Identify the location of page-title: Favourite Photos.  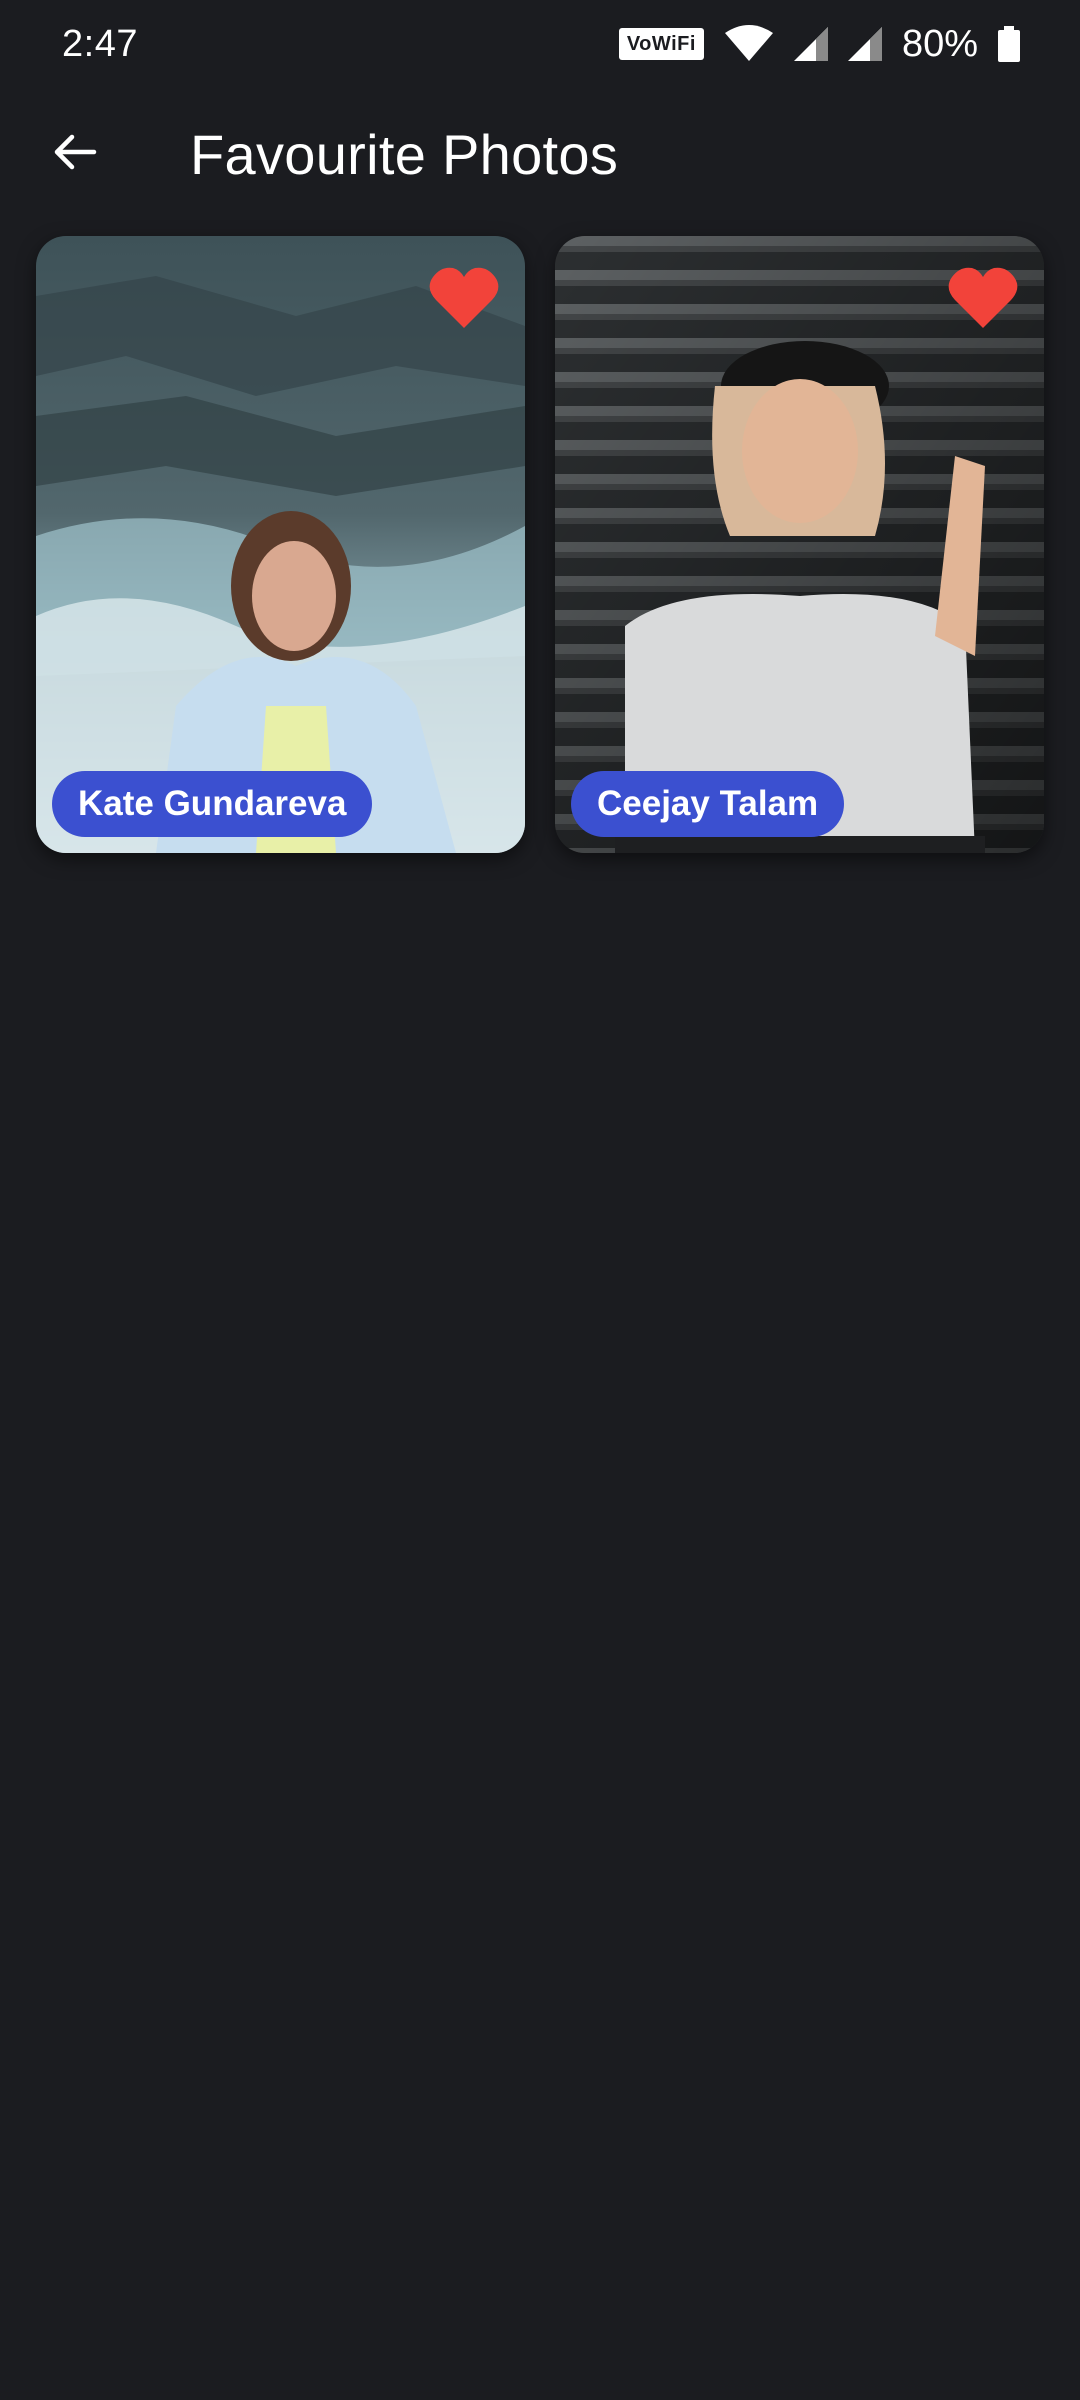
(404, 154).